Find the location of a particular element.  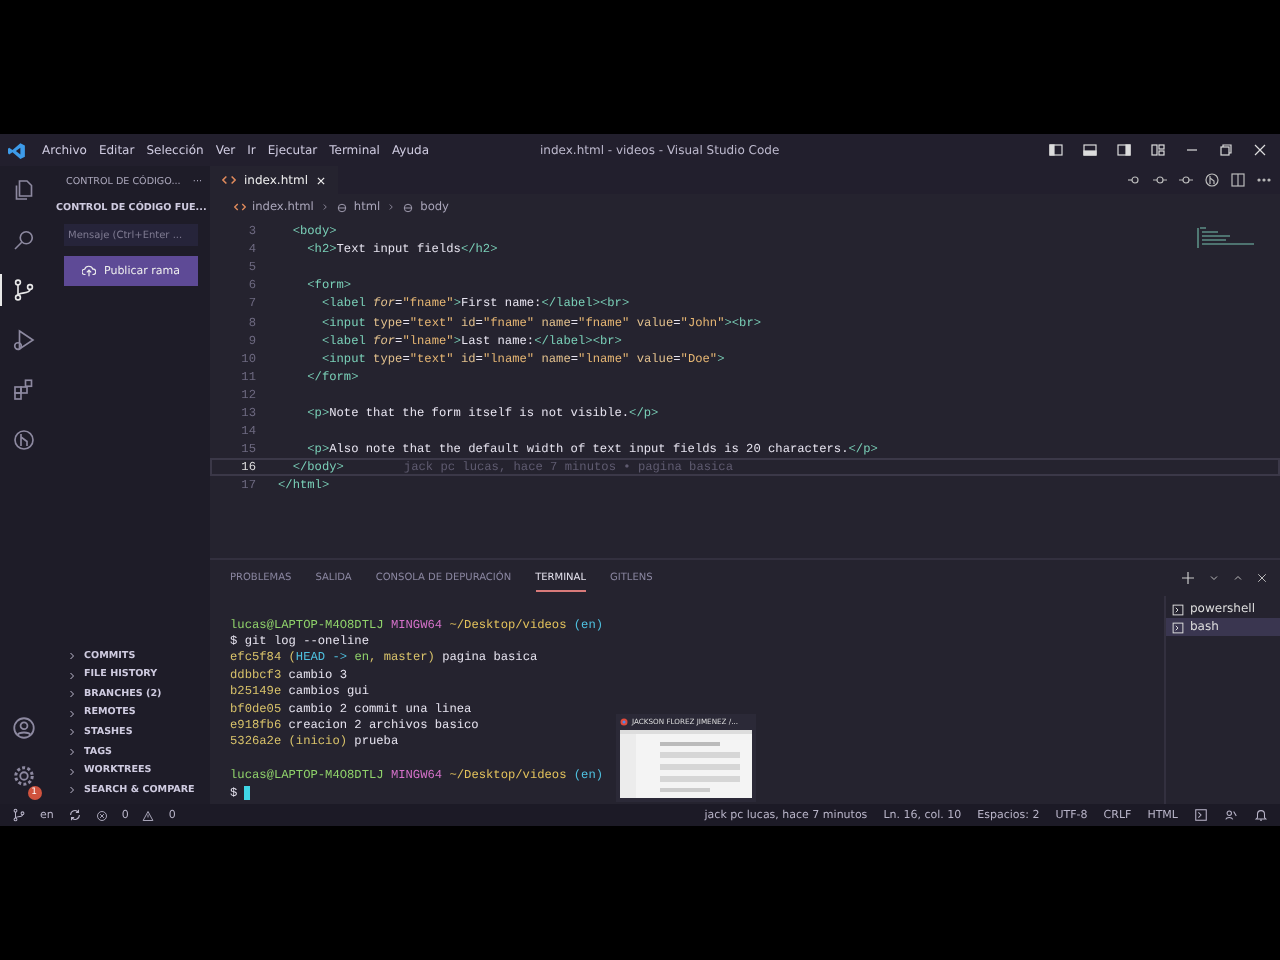

next-change-icon is located at coordinates (1186, 180).